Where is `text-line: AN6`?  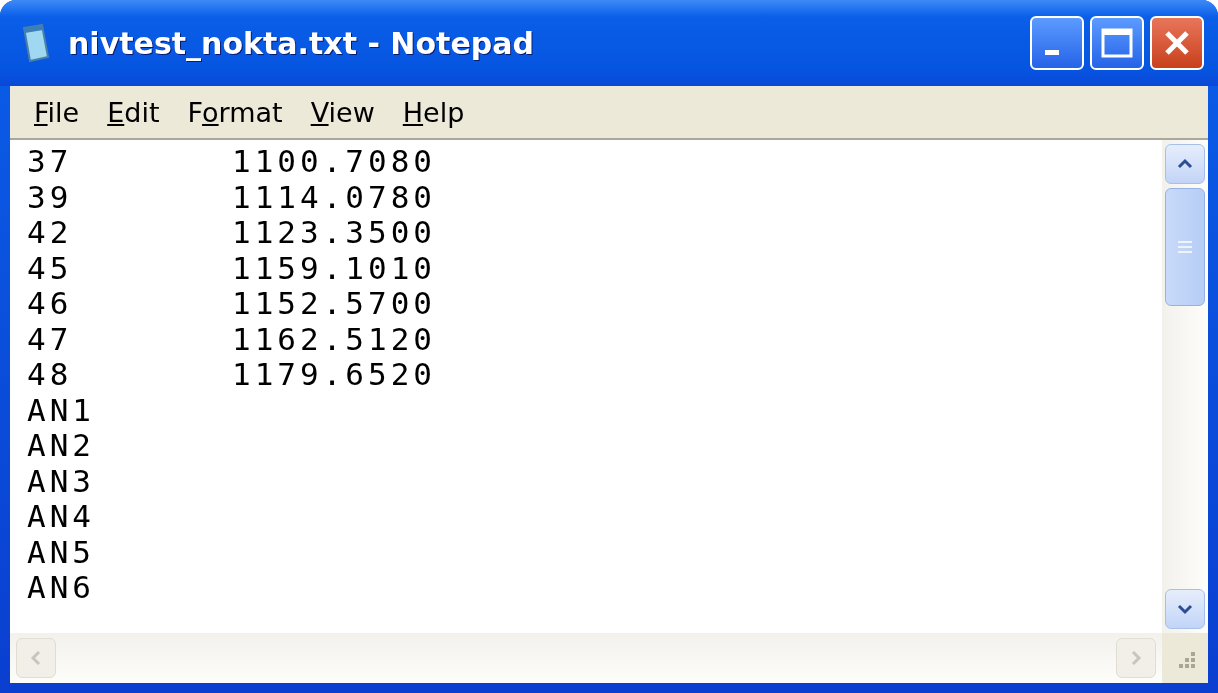 text-line: AN6 is located at coordinates (61, 587).